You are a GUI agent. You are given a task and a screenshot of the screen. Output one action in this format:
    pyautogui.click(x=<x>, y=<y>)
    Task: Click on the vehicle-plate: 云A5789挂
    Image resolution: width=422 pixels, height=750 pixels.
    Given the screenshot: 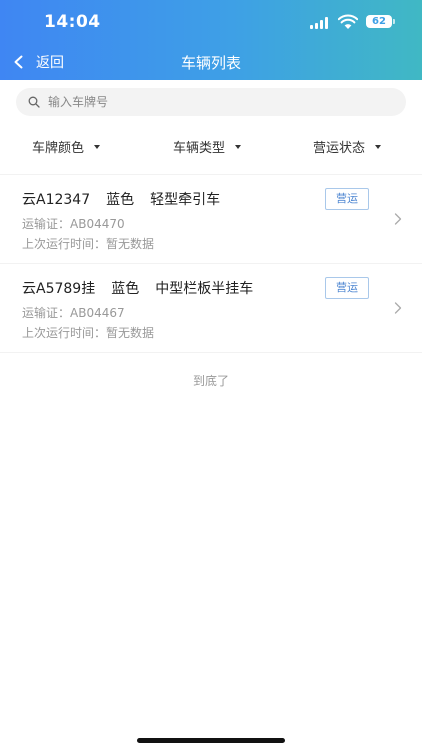 What is the action you would take?
    pyautogui.click(x=59, y=289)
    